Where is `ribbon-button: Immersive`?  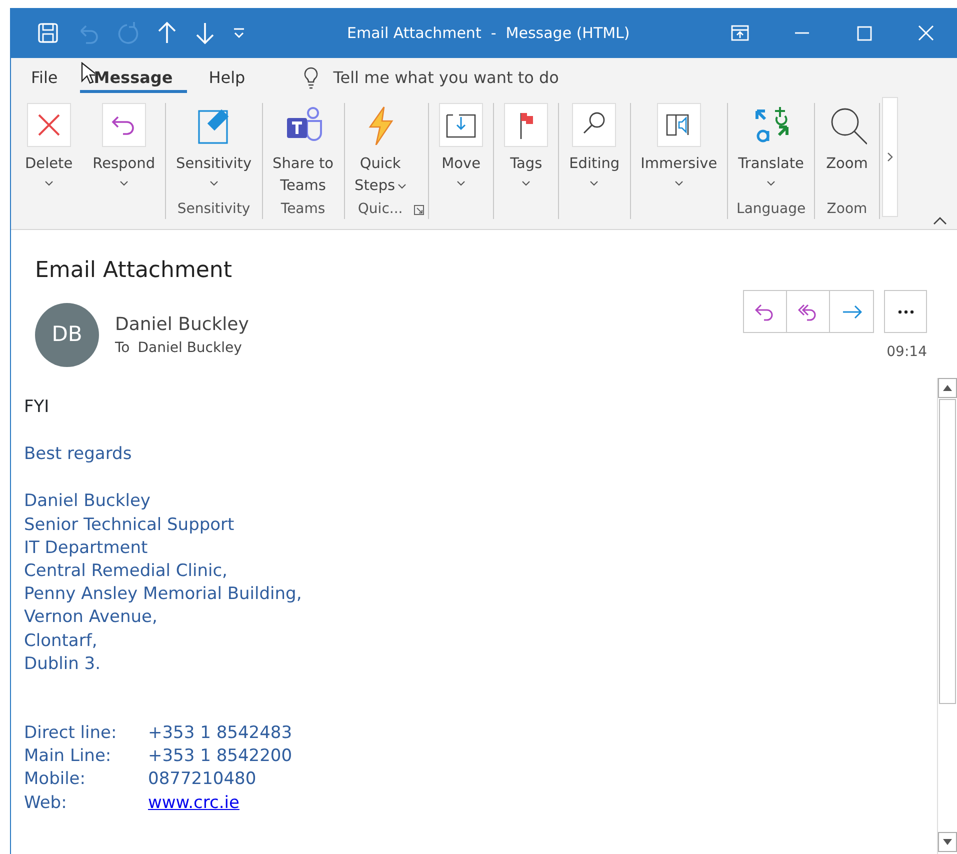 ribbon-button: Immersive is located at coordinates (679, 151).